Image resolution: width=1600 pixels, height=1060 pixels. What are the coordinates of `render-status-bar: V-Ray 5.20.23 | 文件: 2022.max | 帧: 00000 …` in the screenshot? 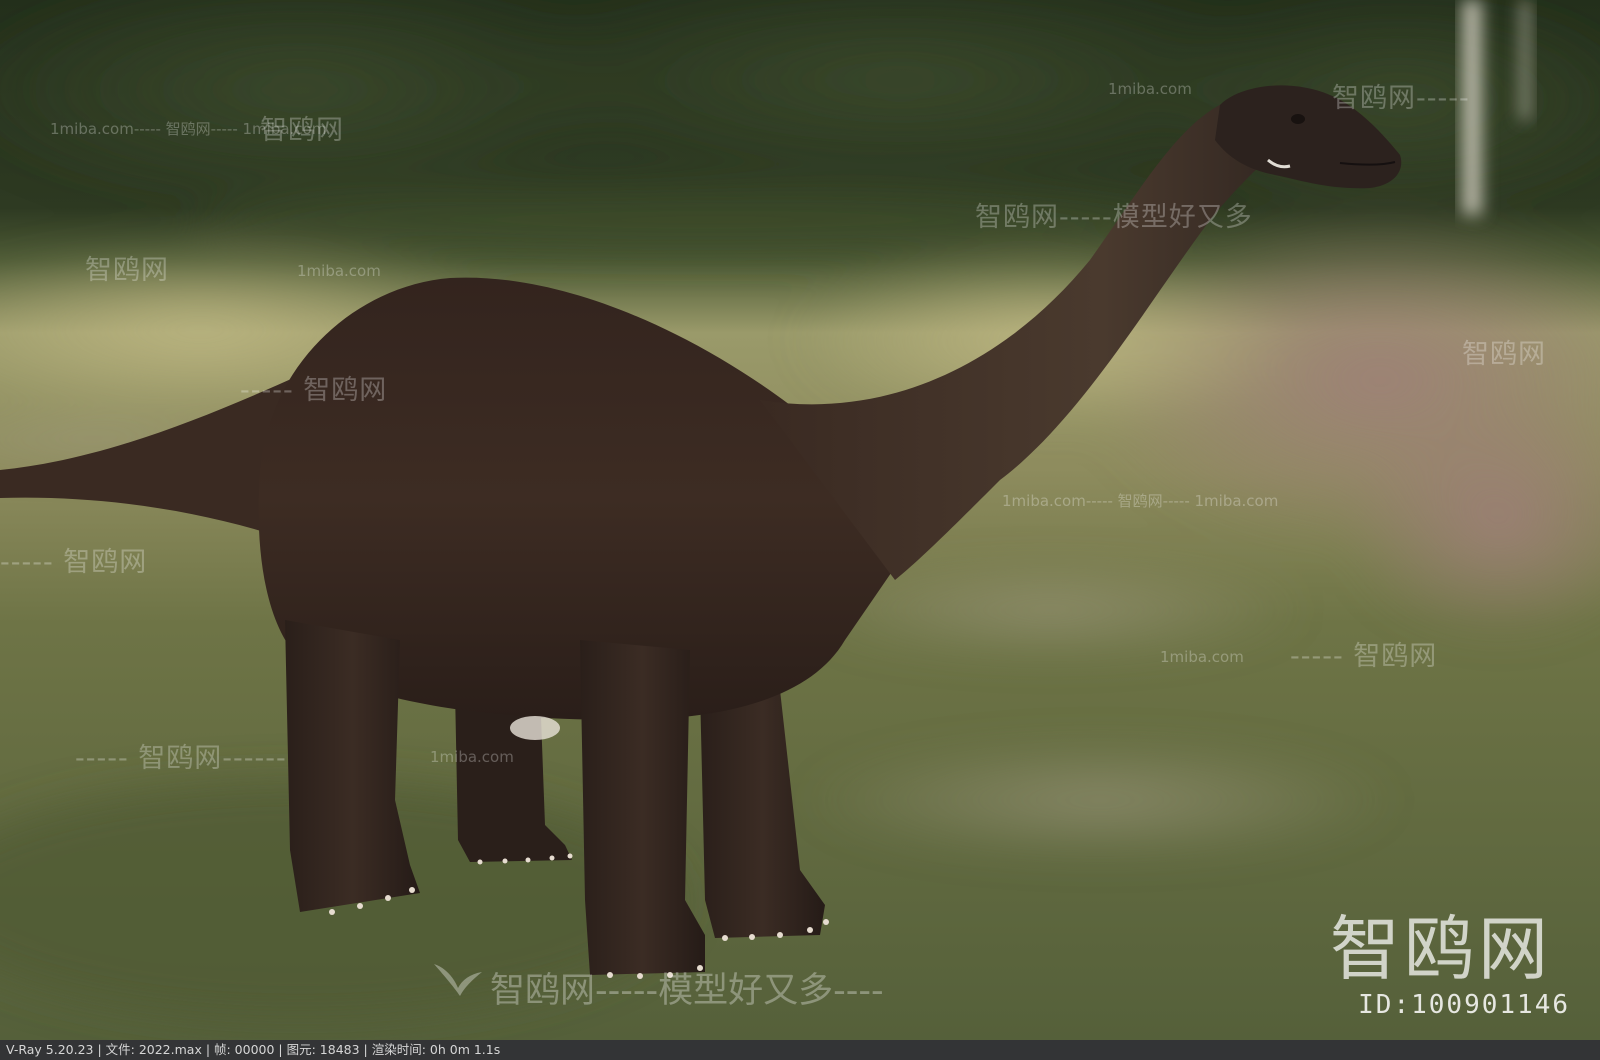 It's located at (800, 1050).